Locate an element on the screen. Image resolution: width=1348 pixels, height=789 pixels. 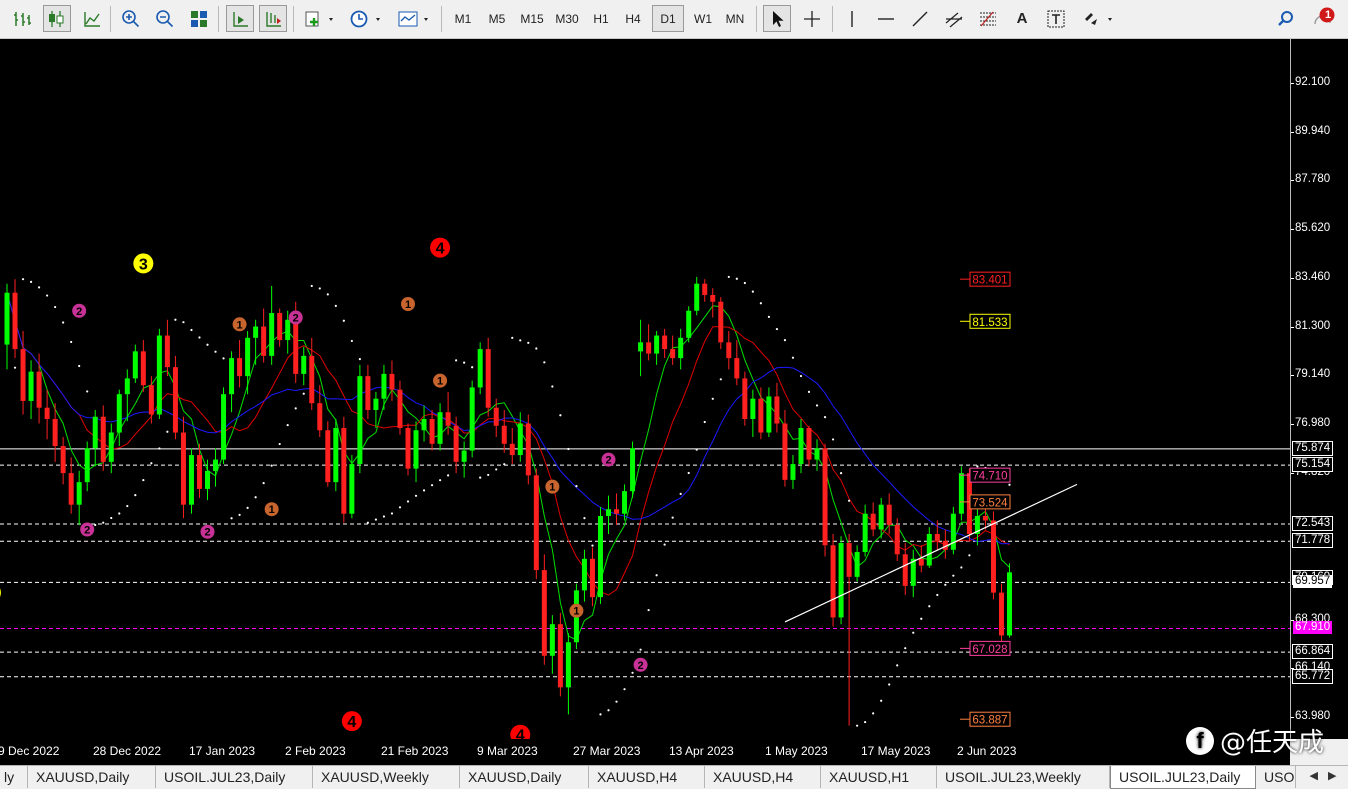
price-box-label: 73.524 is located at coordinates (990, 503).